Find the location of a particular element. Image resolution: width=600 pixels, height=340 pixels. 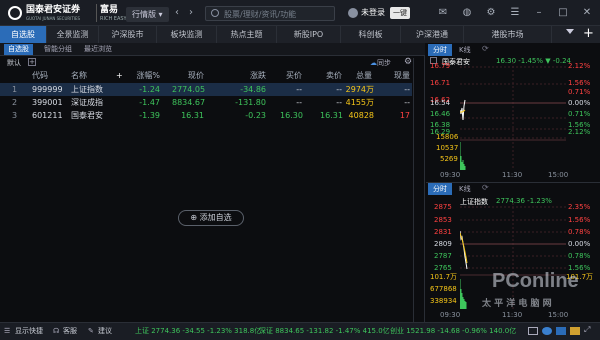

add-tab-icon: + is located at coordinates (588, 33).